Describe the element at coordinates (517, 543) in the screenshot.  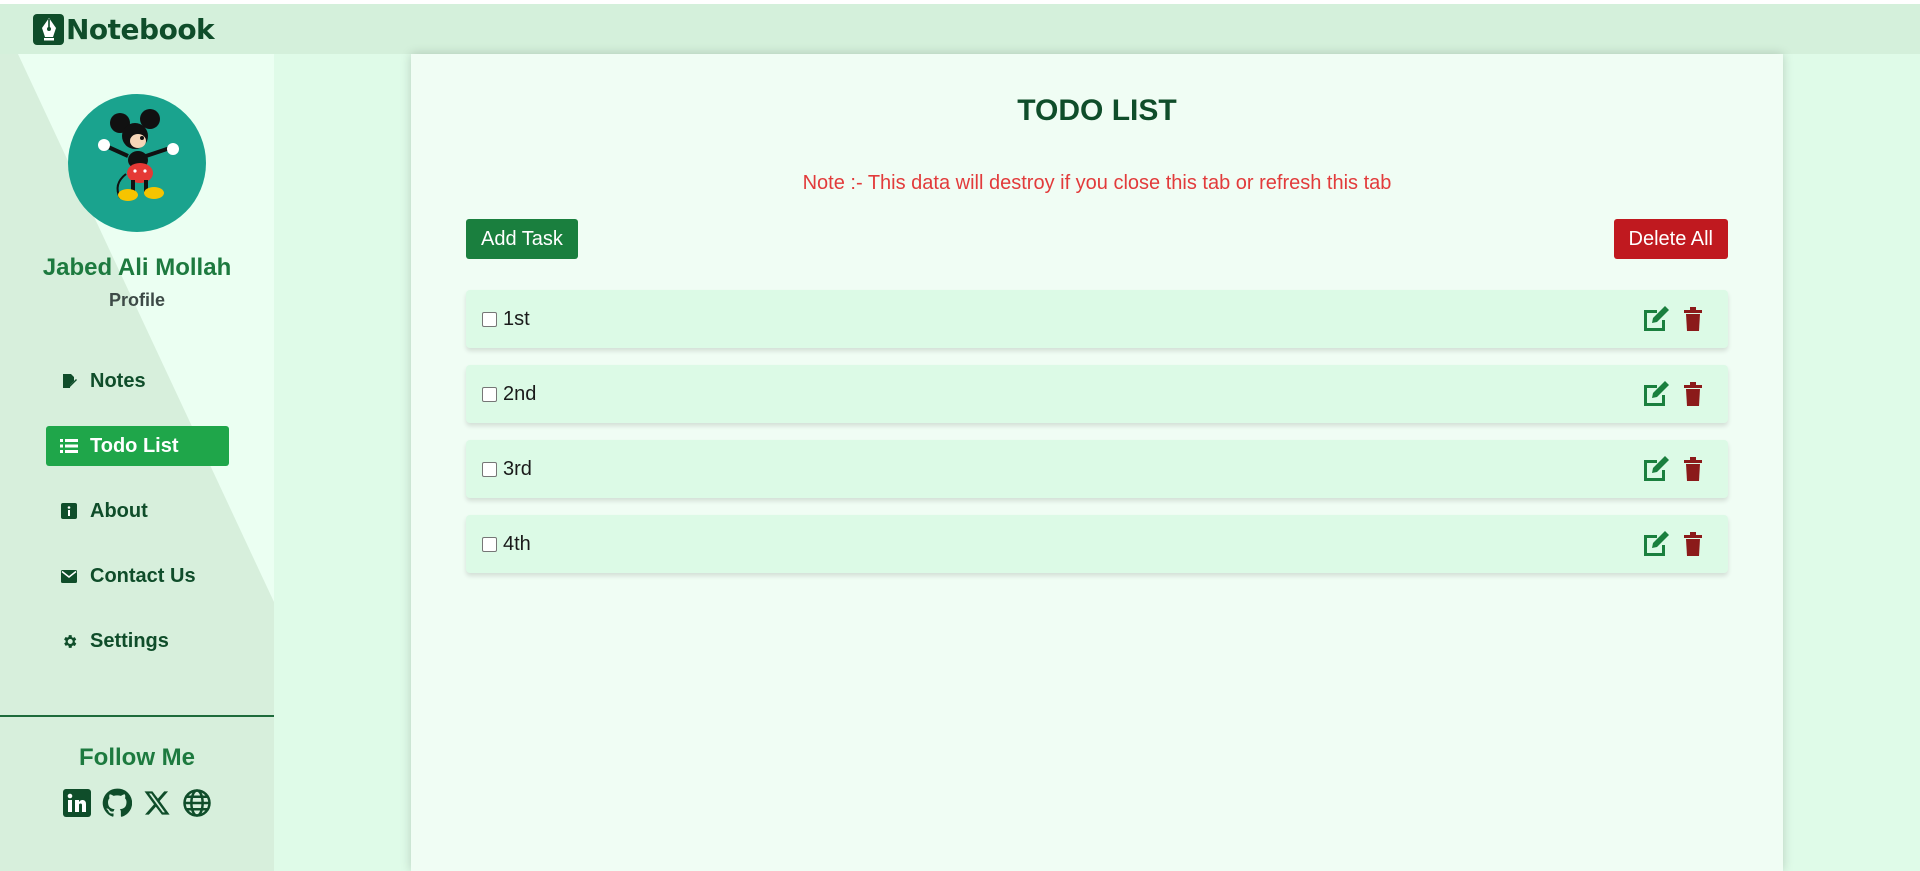
I see `task-label: 4th` at that location.